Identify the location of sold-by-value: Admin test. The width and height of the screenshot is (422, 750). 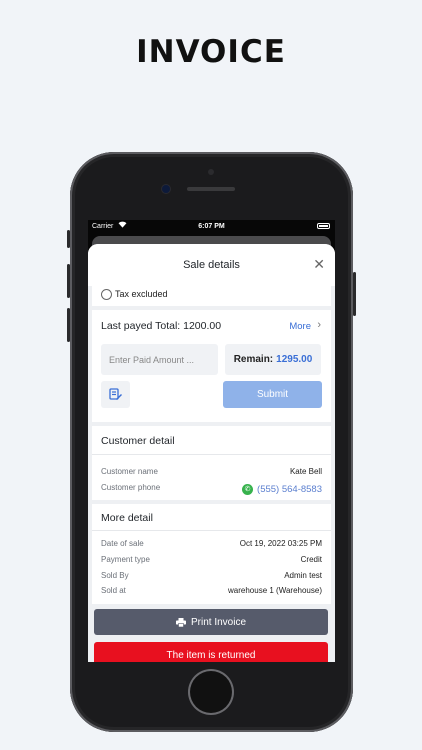
(303, 575).